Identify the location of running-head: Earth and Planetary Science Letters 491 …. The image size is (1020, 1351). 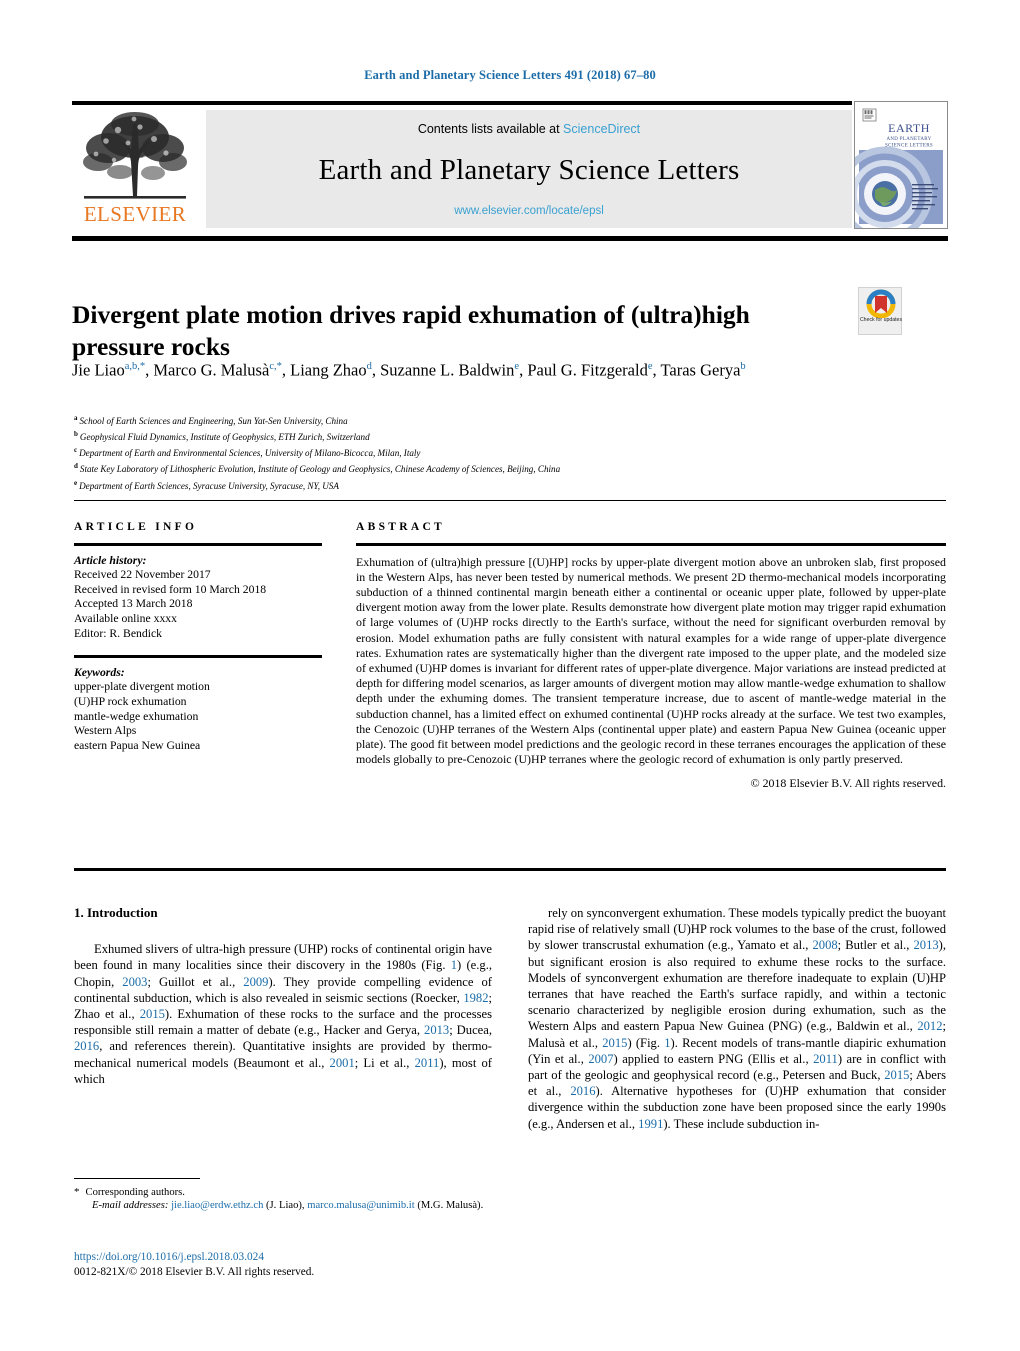
(510, 75).